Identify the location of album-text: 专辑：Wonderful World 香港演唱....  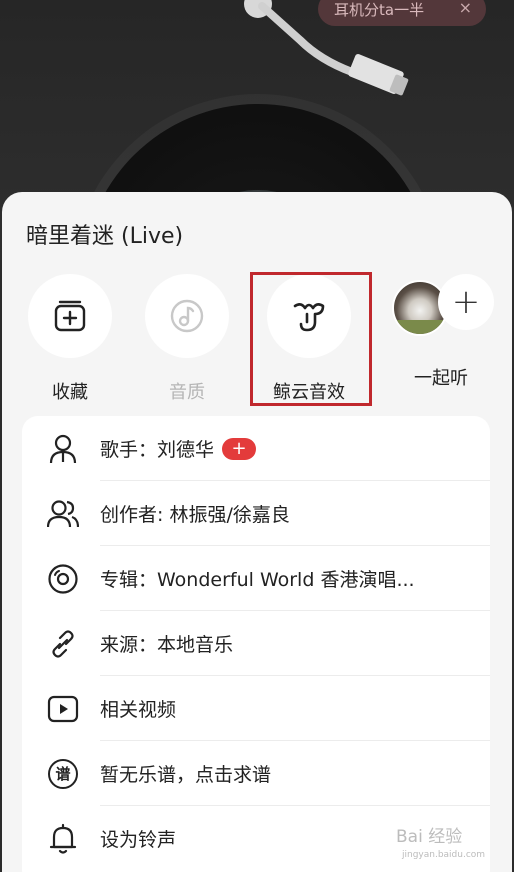
(257, 580).